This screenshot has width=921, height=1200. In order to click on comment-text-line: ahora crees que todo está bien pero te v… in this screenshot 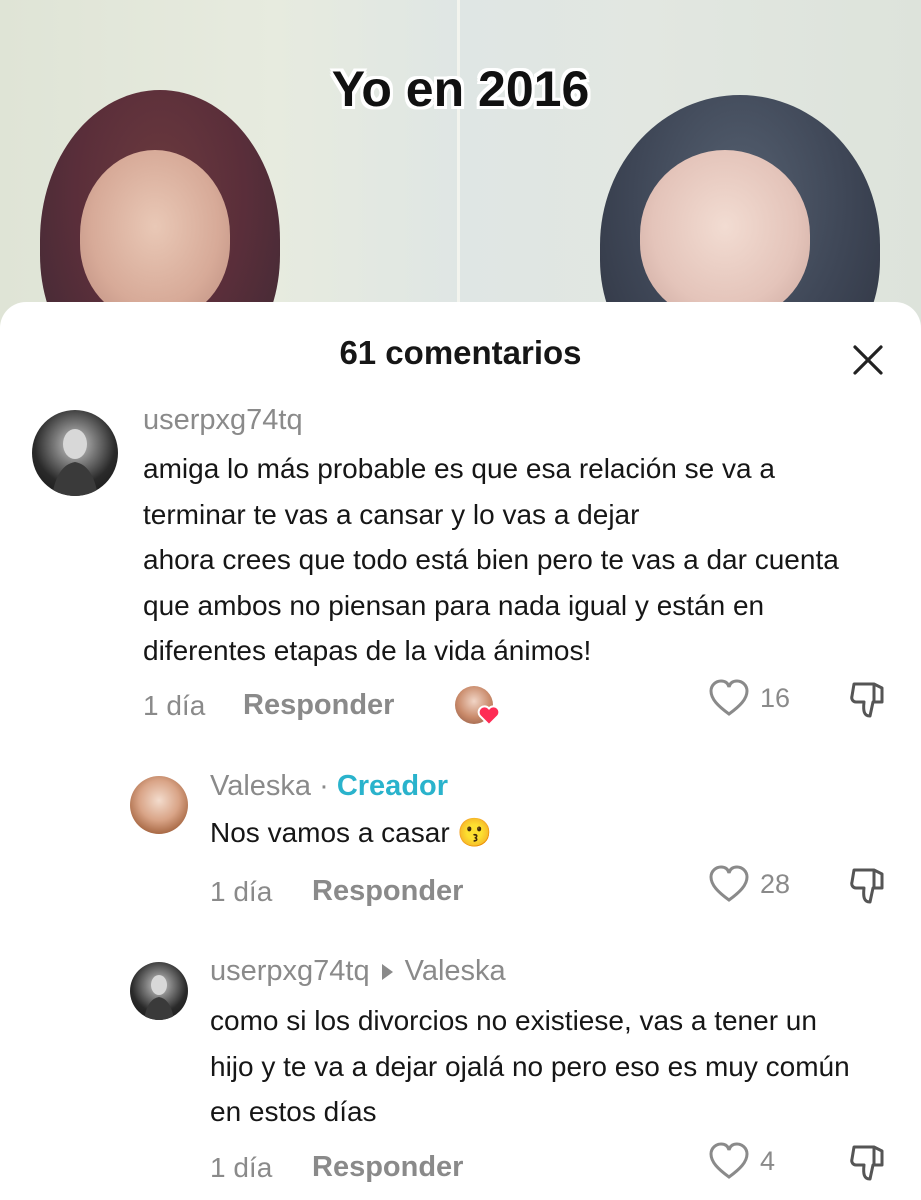, I will do `click(491, 559)`.